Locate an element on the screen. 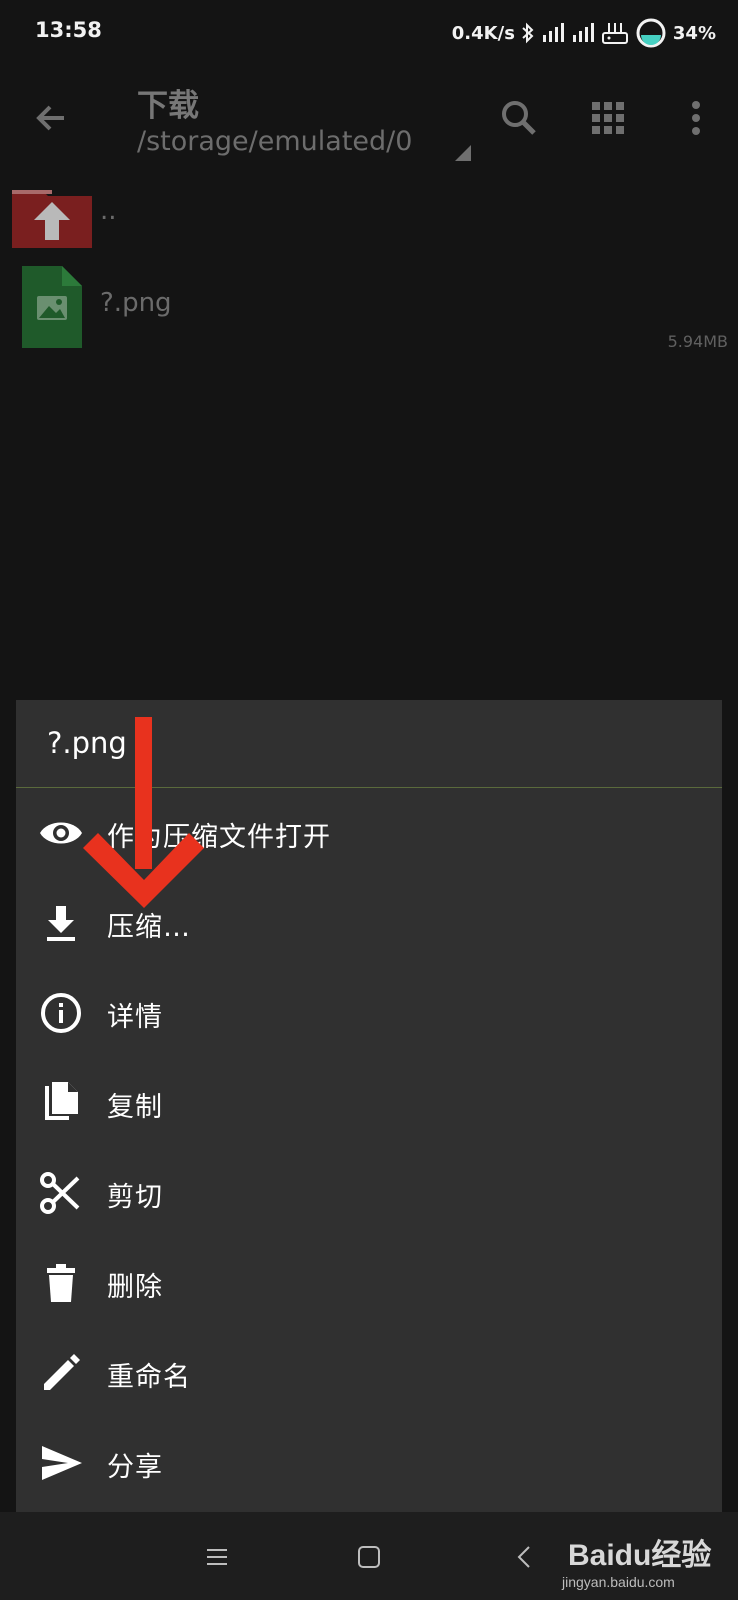 Image resolution: width=738 pixels, height=1600 pixels. search-icon is located at coordinates (519, 118).